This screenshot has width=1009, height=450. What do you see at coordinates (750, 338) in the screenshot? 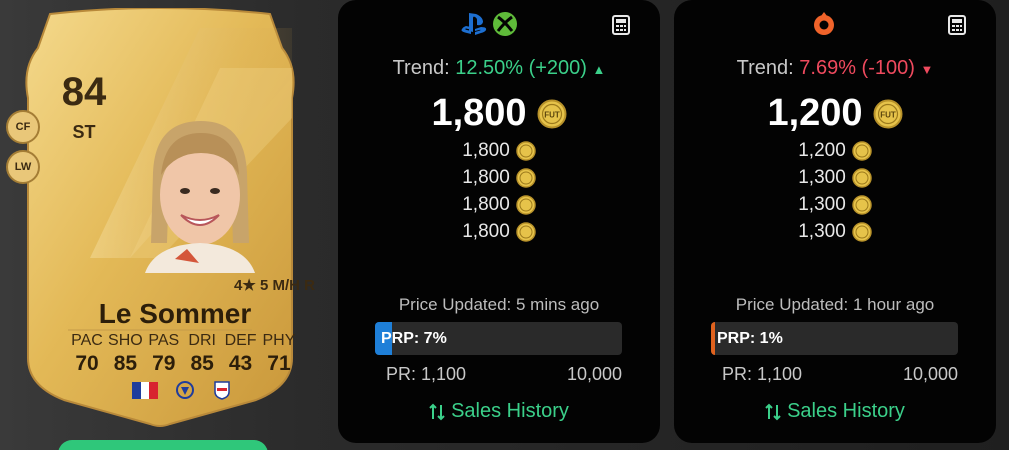
I see `prp-label: PRP: 1%` at bounding box center [750, 338].